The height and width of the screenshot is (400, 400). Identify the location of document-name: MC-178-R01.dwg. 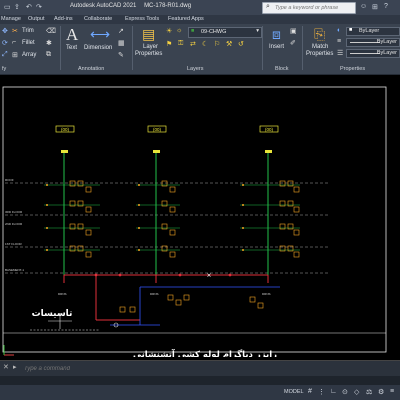
(168, 6).